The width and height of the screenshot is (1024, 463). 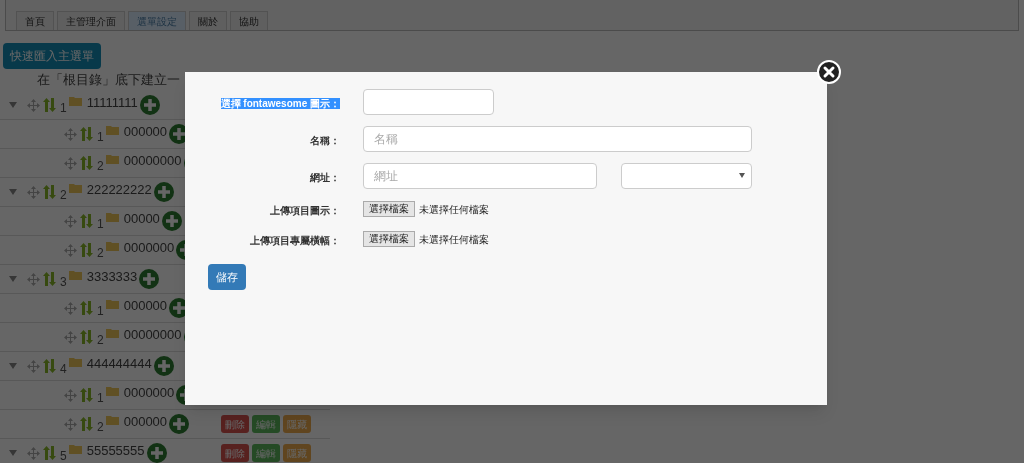 What do you see at coordinates (480, 175) in the screenshot?
I see `input-field: 網址` at bounding box center [480, 175].